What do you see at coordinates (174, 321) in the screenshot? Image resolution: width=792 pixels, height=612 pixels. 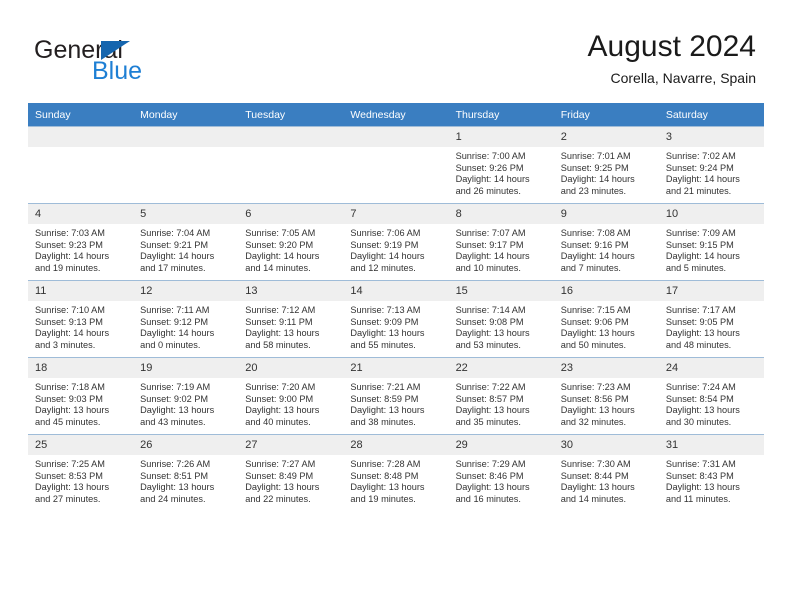 I see `sunset-text: Sunset: 9:12 PM` at bounding box center [174, 321].